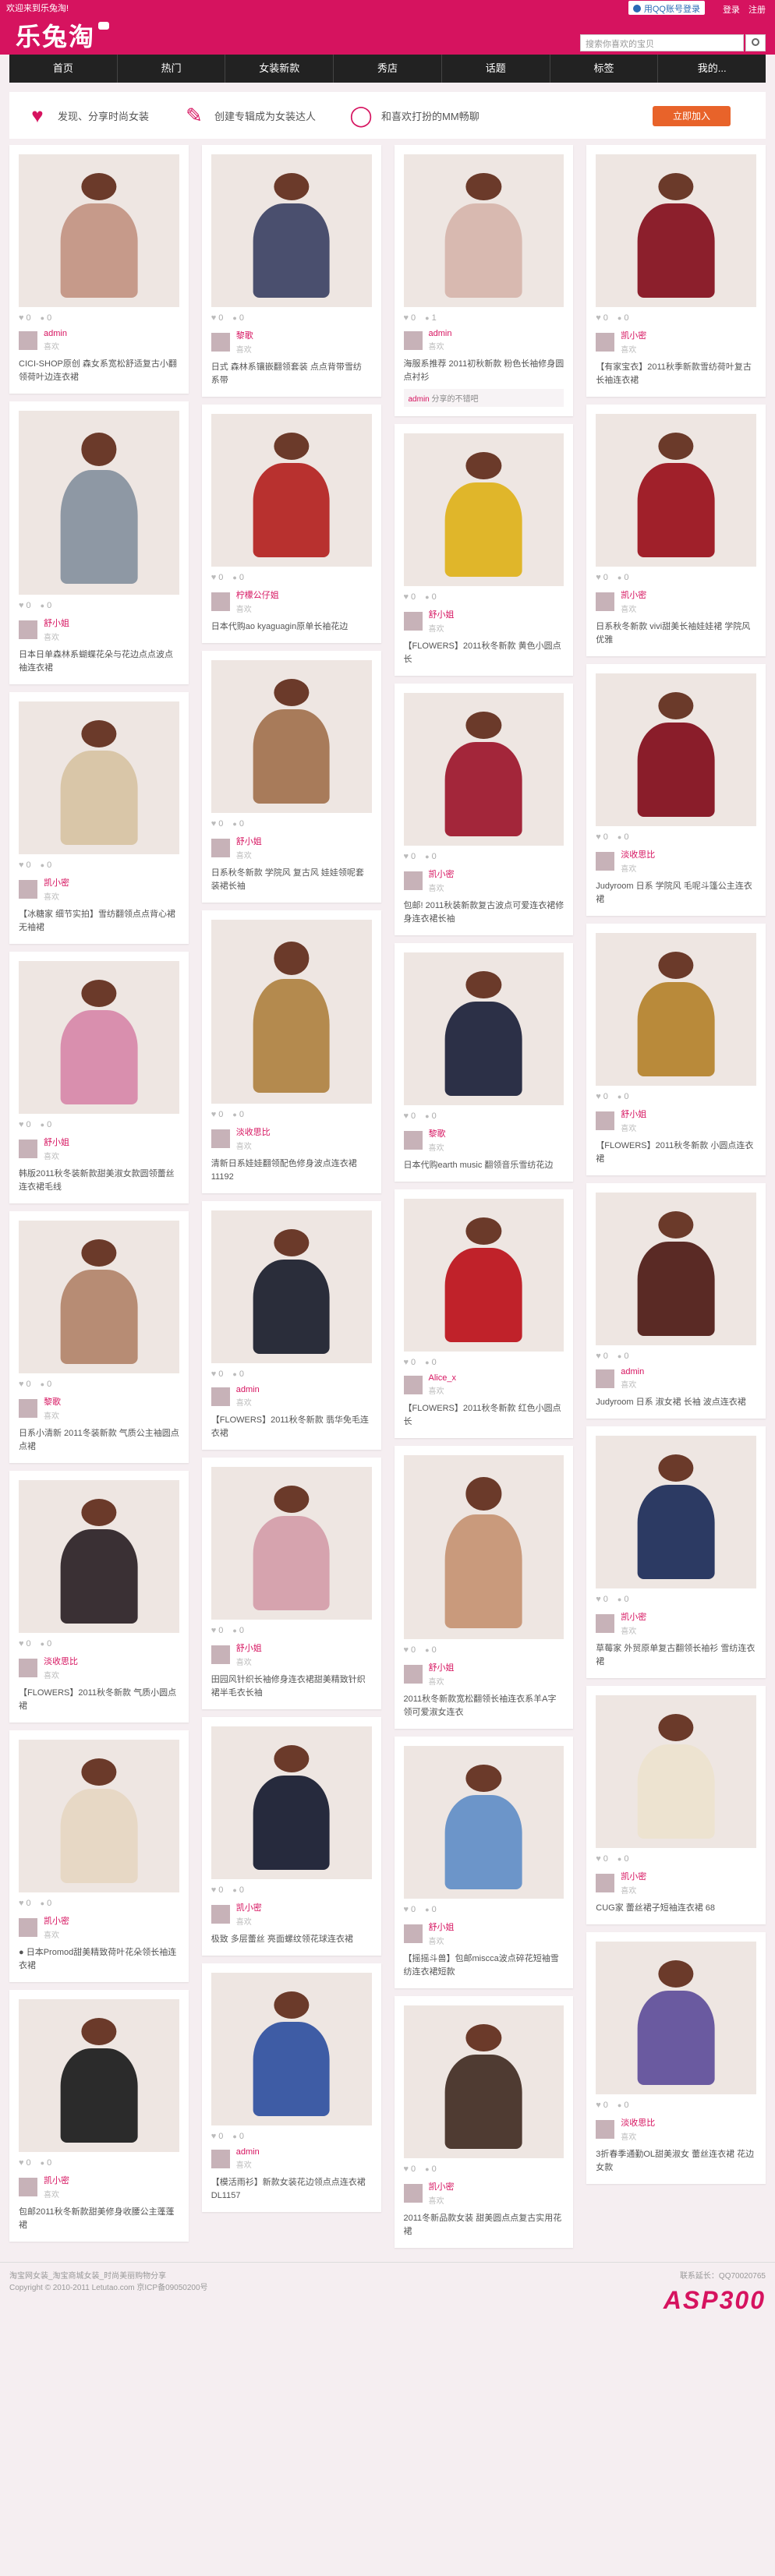 This screenshot has height=2576, width=775. I want to click on nav-item-topics: 话题, so click(496, 69).